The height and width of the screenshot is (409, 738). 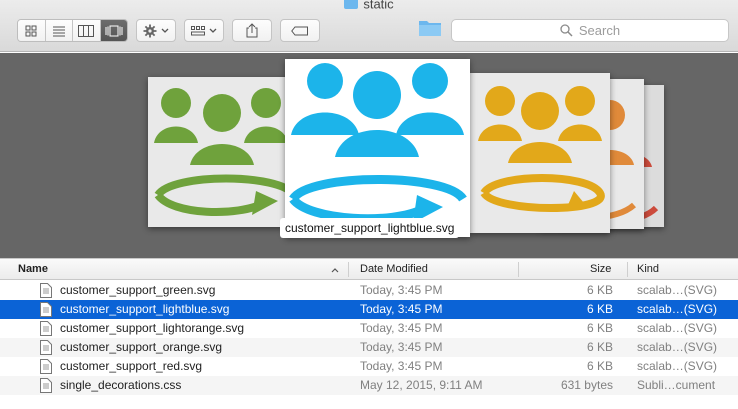 What do you see at coordinates (335, 270) in the screenshot?
I see `sort-ascending-icon` at bounding box center [335, 270].